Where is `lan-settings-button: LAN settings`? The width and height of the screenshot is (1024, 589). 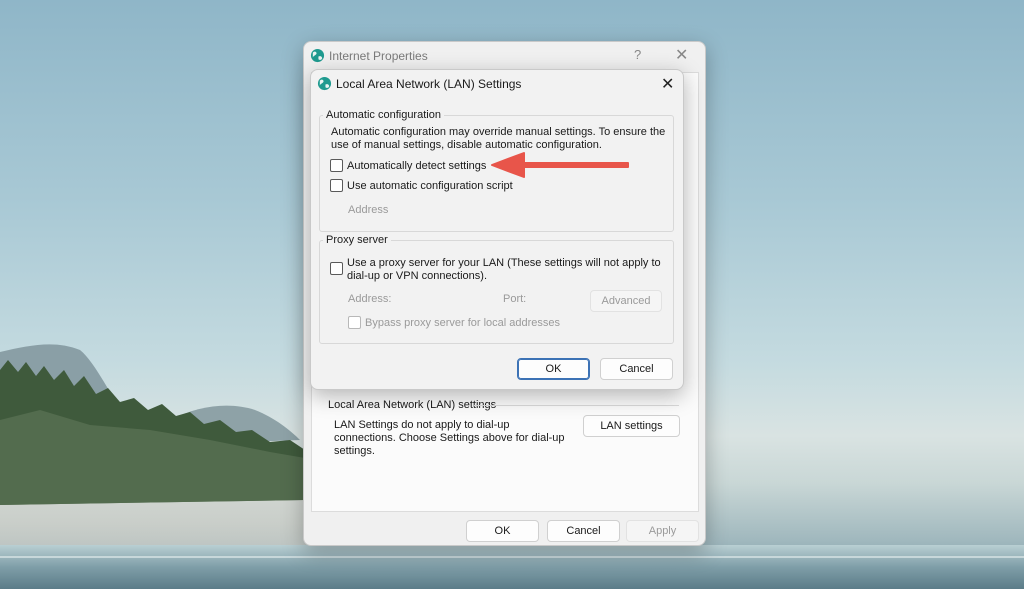 lan-settings-button: LAN settings is located at coordinates (631, 426).